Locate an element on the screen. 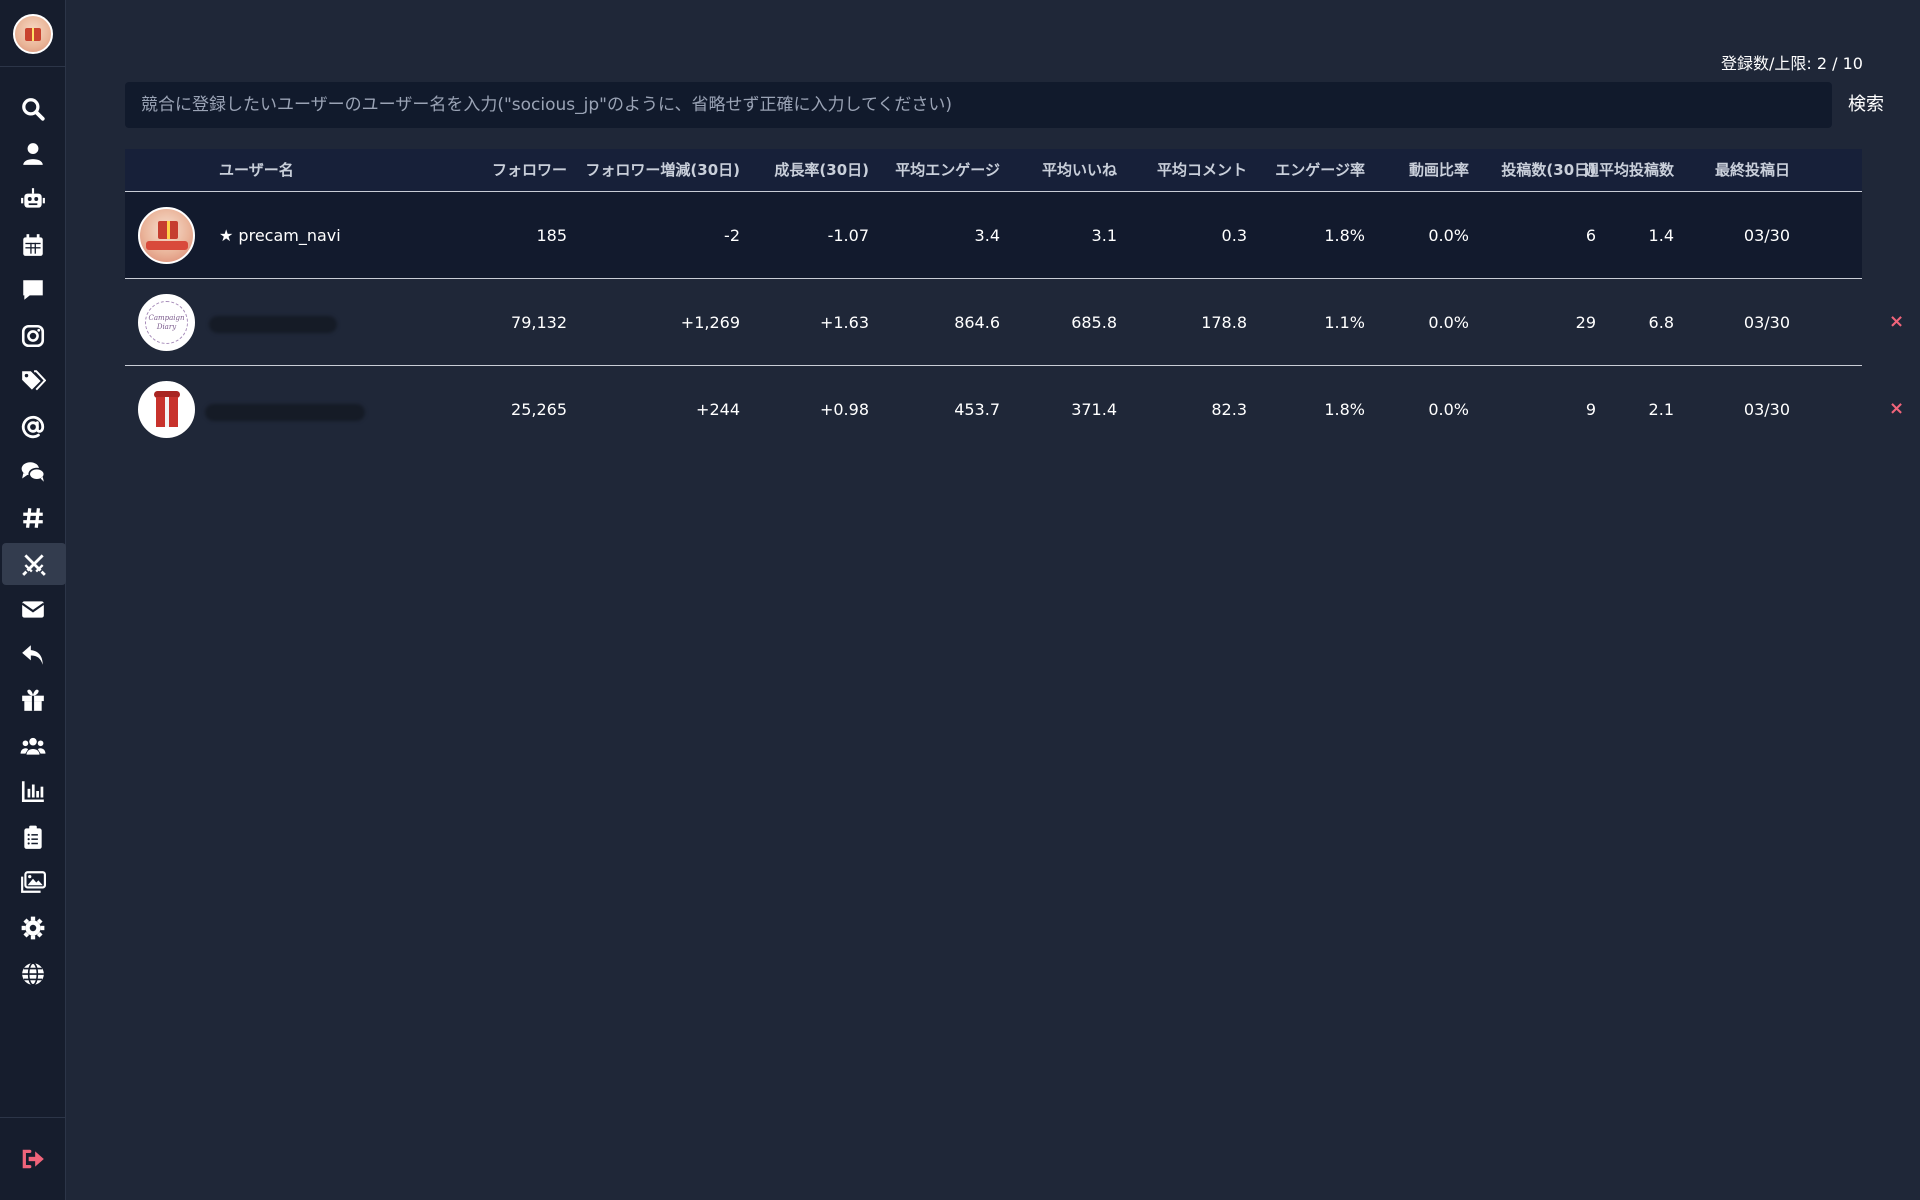 This screenshot has height=1200, width=1920. column-header-weekly-posts: 週平均投稿数 is located at coordinates (1629, 170).